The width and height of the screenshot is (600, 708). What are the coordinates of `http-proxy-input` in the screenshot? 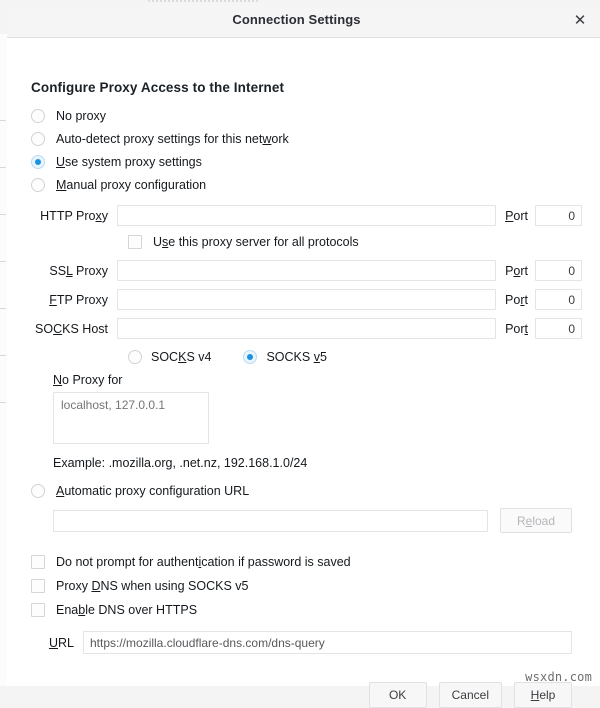 It's located at (307, 215).